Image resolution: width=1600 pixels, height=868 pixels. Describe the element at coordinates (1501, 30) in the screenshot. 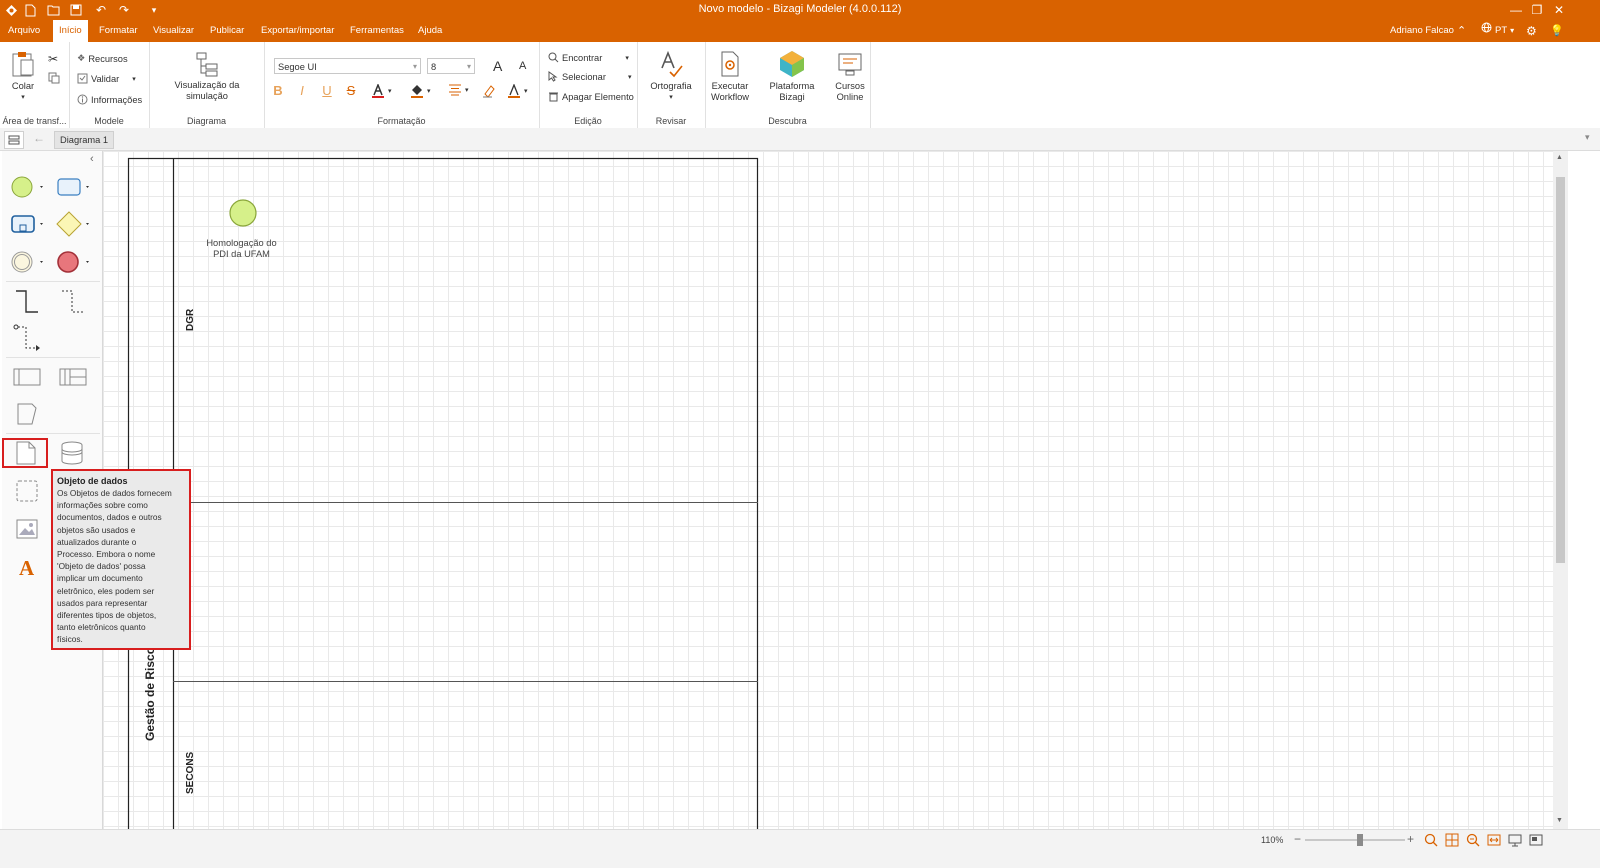

I see `language-label: PT` at that location.